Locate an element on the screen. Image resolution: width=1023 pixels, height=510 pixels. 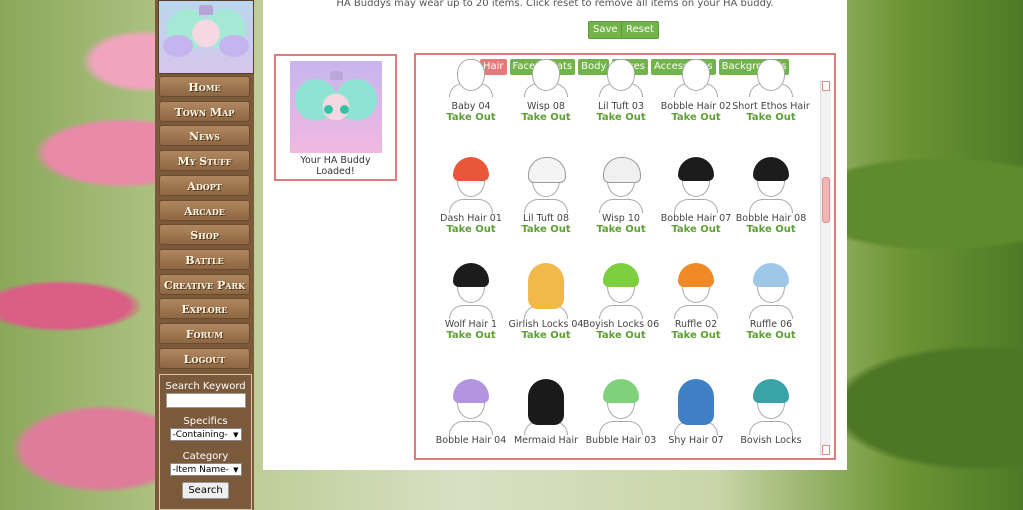
hair-item: Bubble Hair 03 is located at coordinates (621, 411).